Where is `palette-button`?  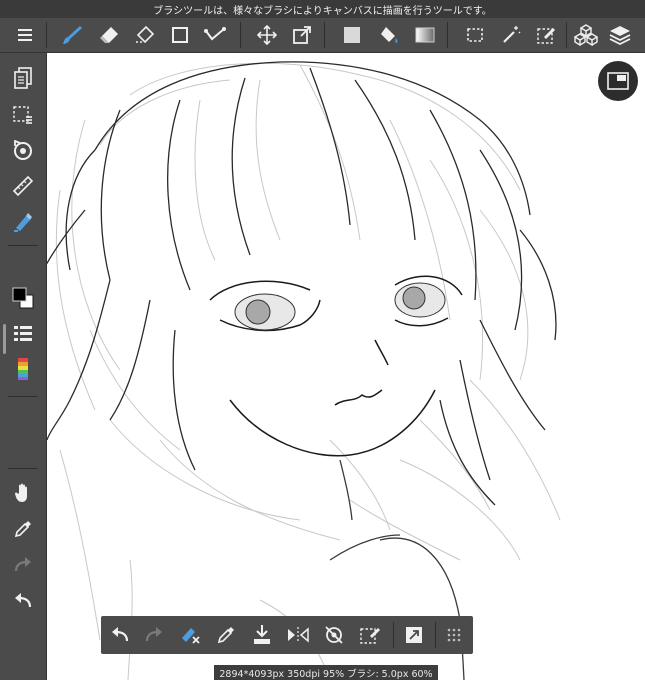
palette-button is located at coordinates (23, 369).